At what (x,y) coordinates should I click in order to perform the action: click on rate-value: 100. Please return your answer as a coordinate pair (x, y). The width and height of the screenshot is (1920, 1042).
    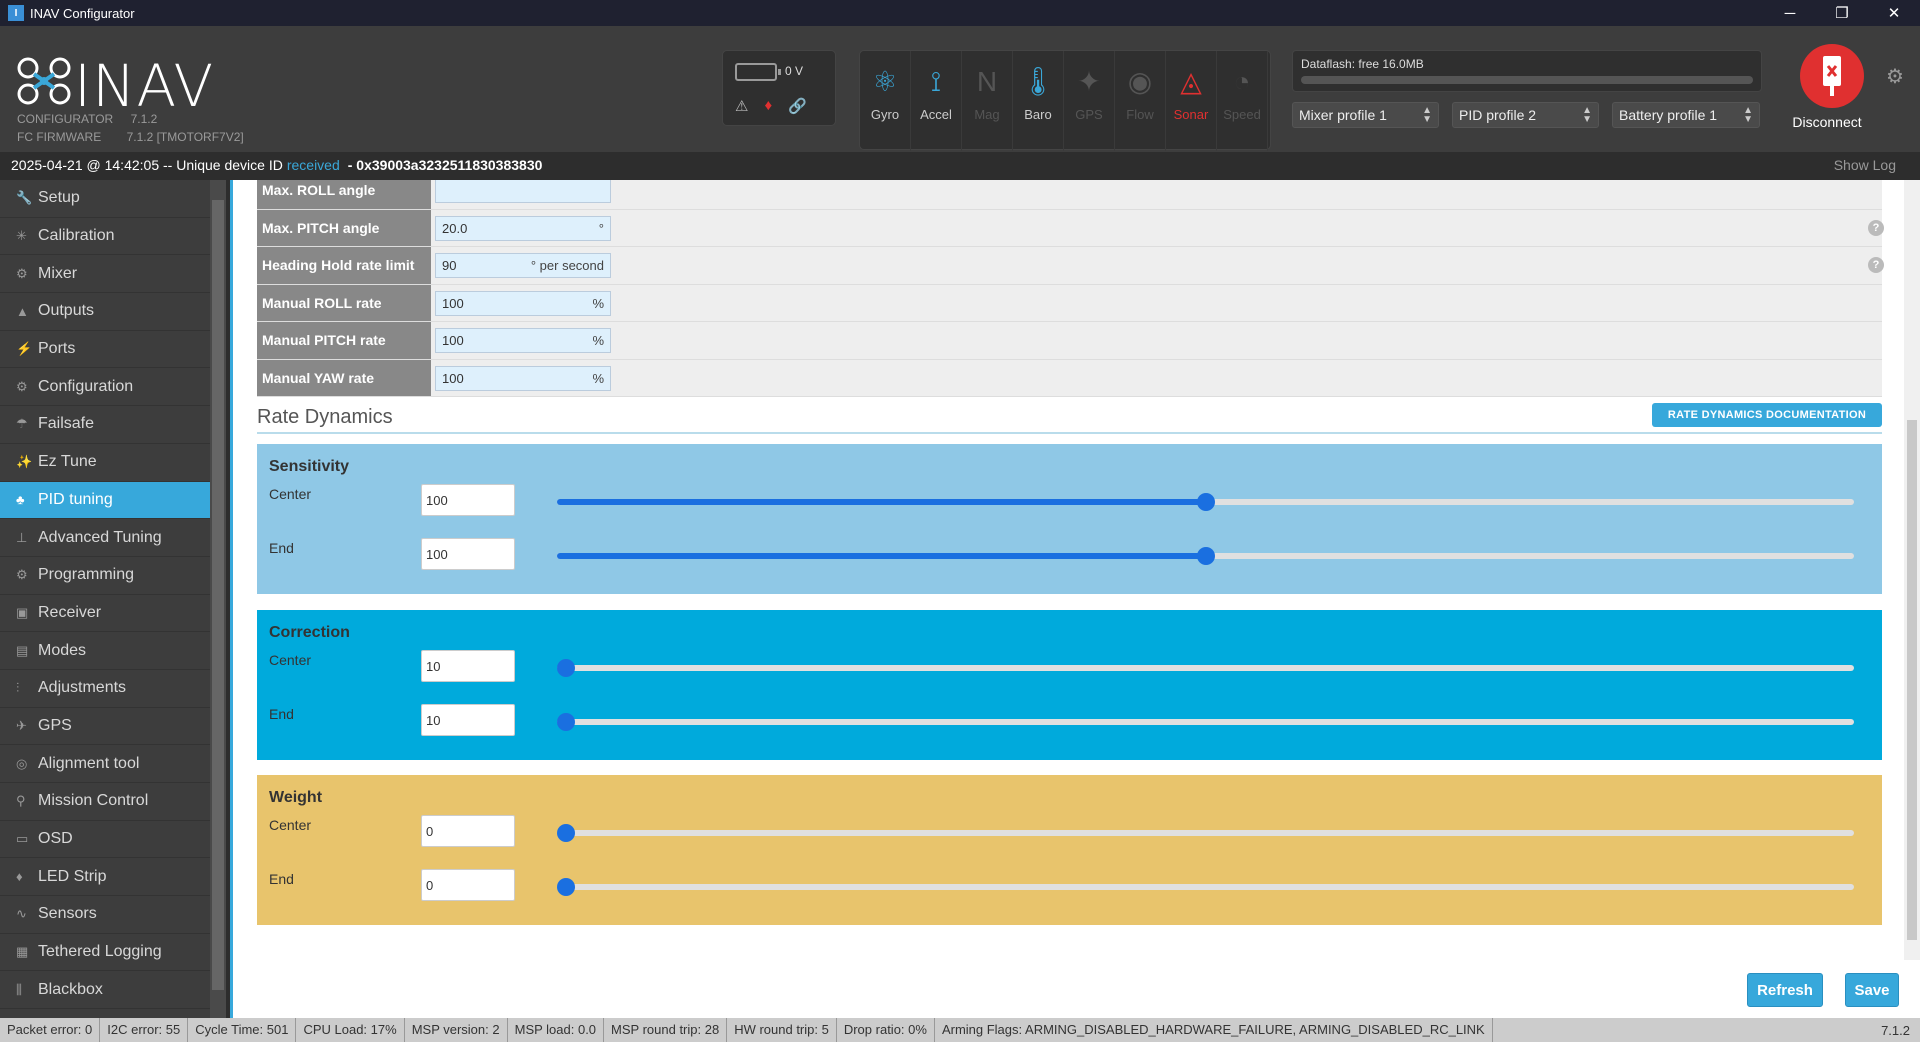
    Looking at the image, I should click on (453, 340).